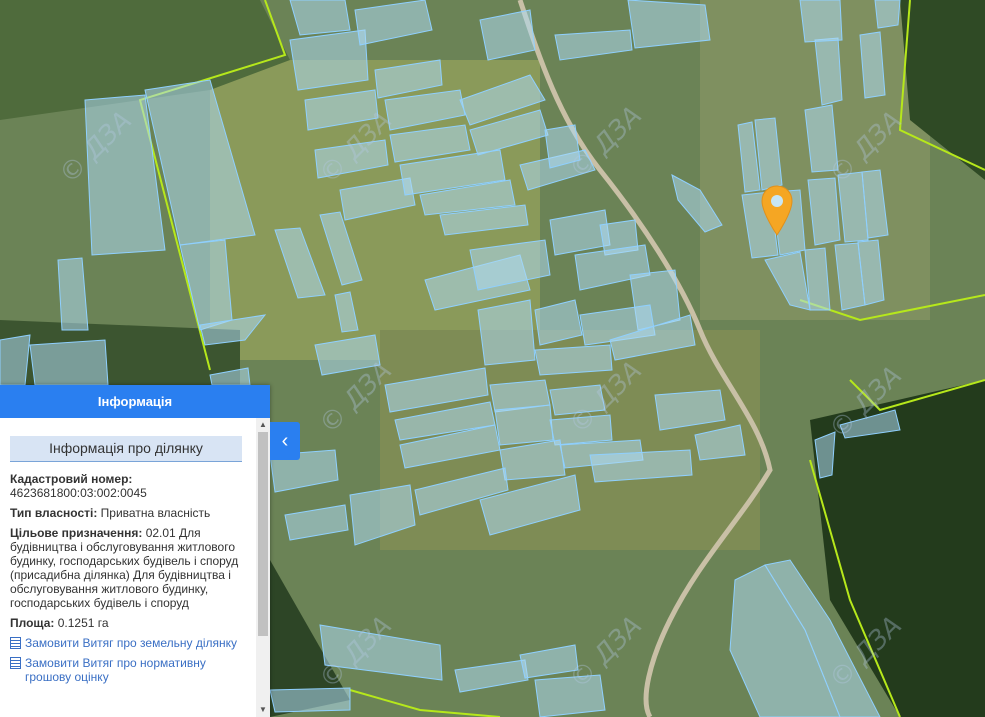  I want to click on scroll-down-icon: ▼, so click(263, 710).